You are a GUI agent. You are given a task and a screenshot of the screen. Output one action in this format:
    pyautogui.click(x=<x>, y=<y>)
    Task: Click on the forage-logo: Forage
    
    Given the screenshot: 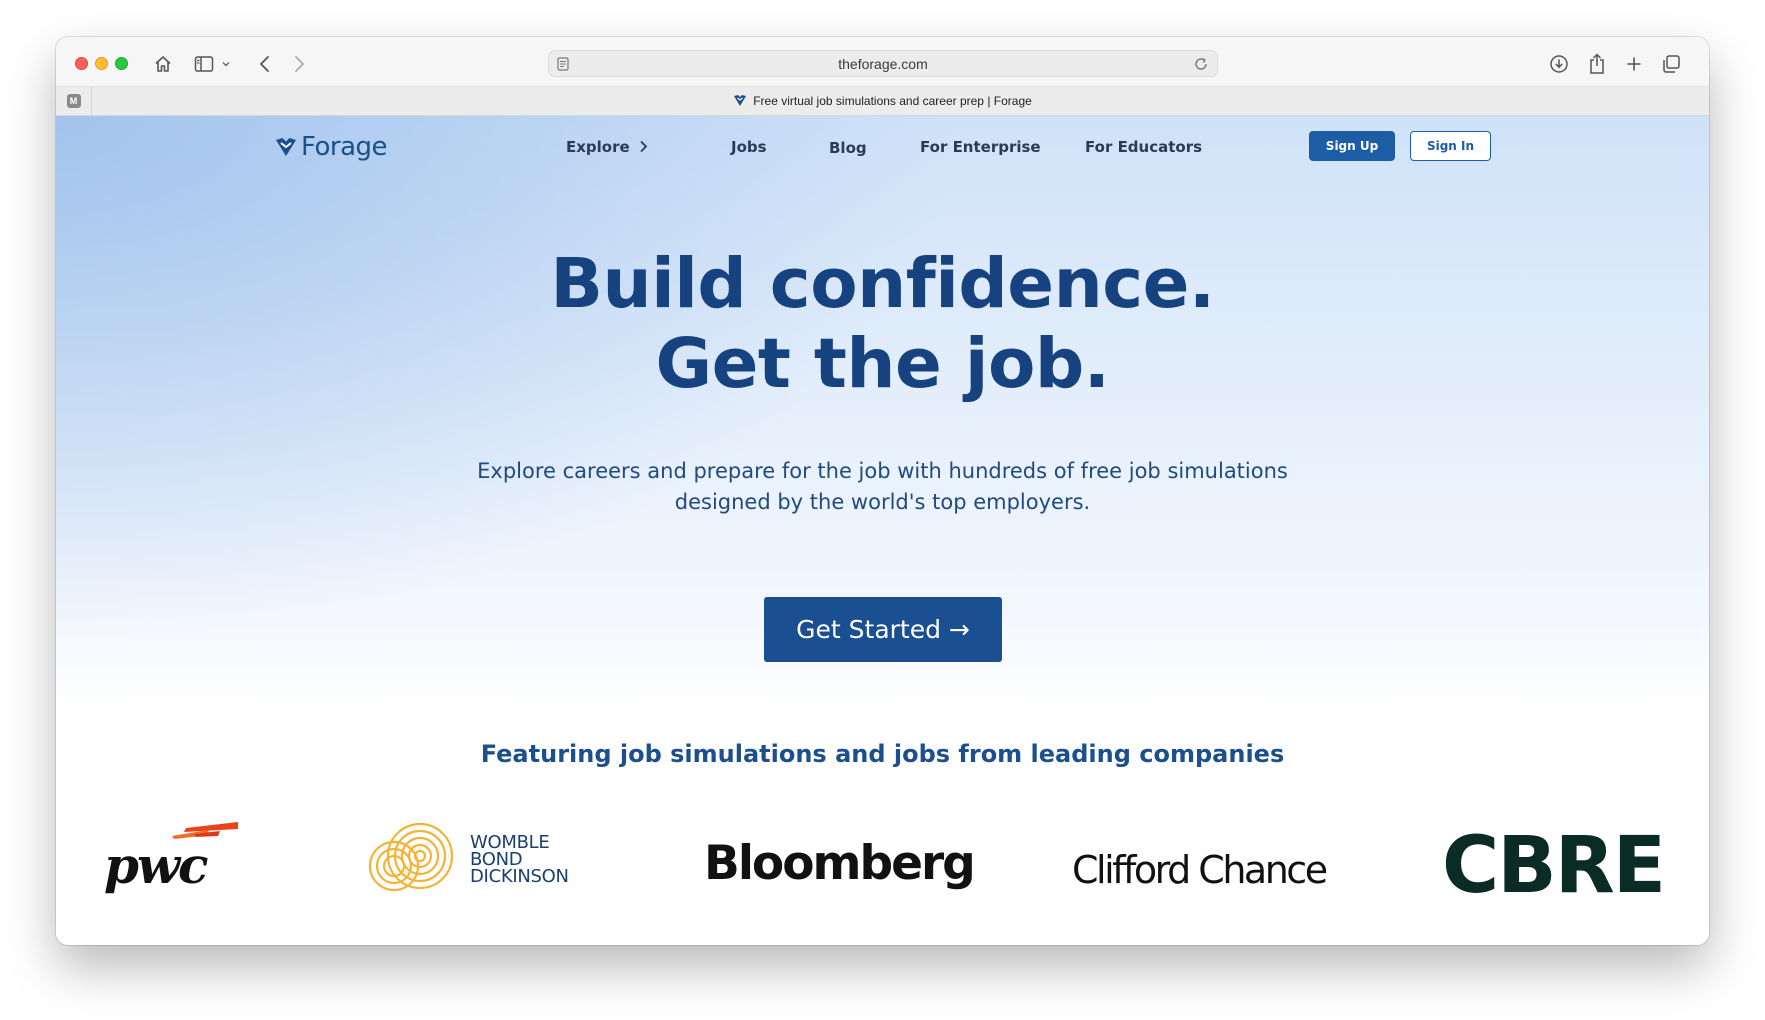 What is the action you would take?
    pyautogui.click(x=331, y=147)
    